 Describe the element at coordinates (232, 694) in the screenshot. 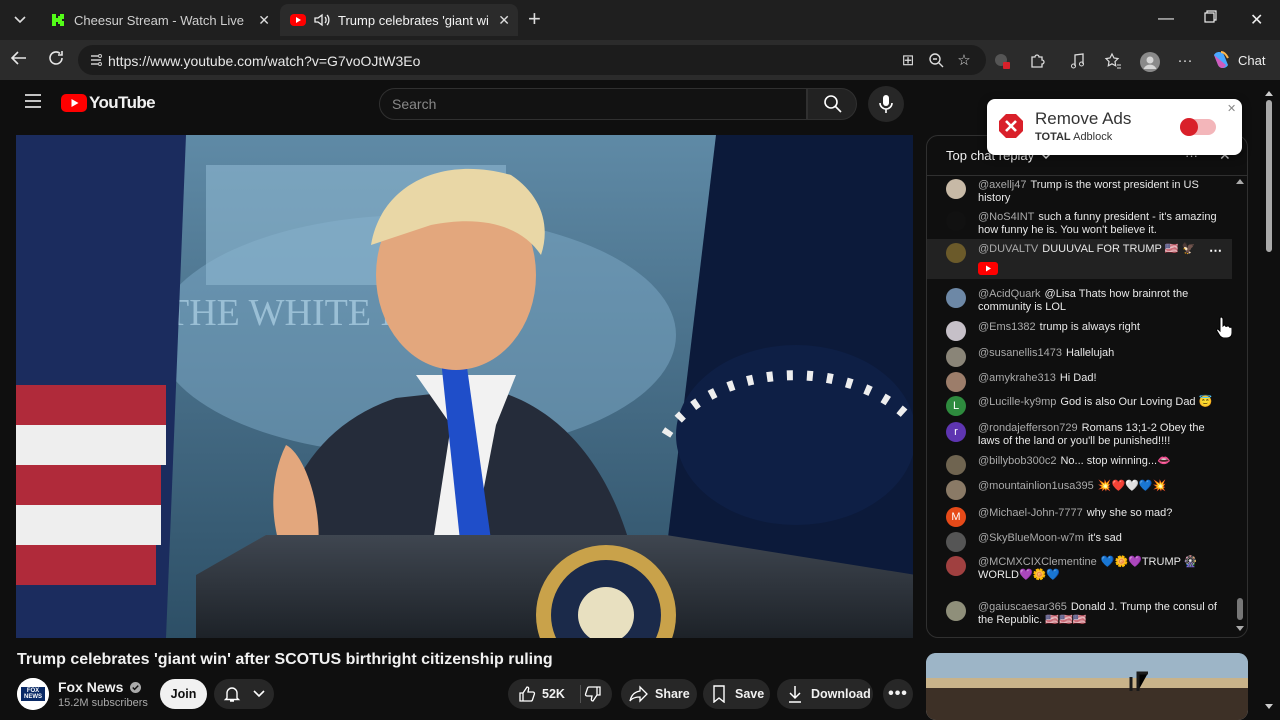

I see `bell-icon` at that location.